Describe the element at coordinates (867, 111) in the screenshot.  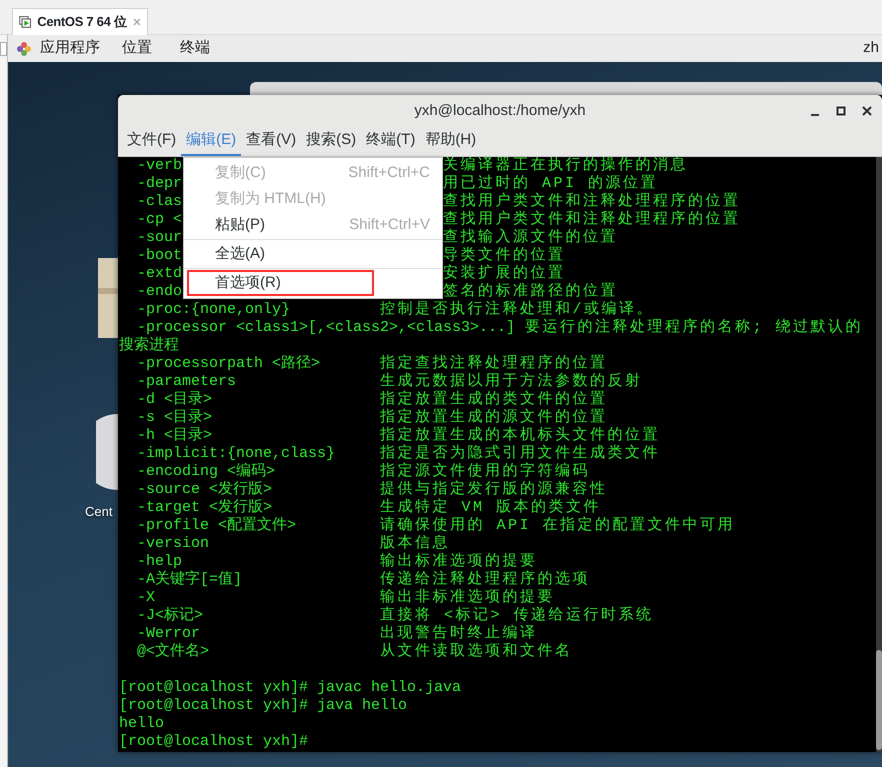
I see `close-icon` at that location.